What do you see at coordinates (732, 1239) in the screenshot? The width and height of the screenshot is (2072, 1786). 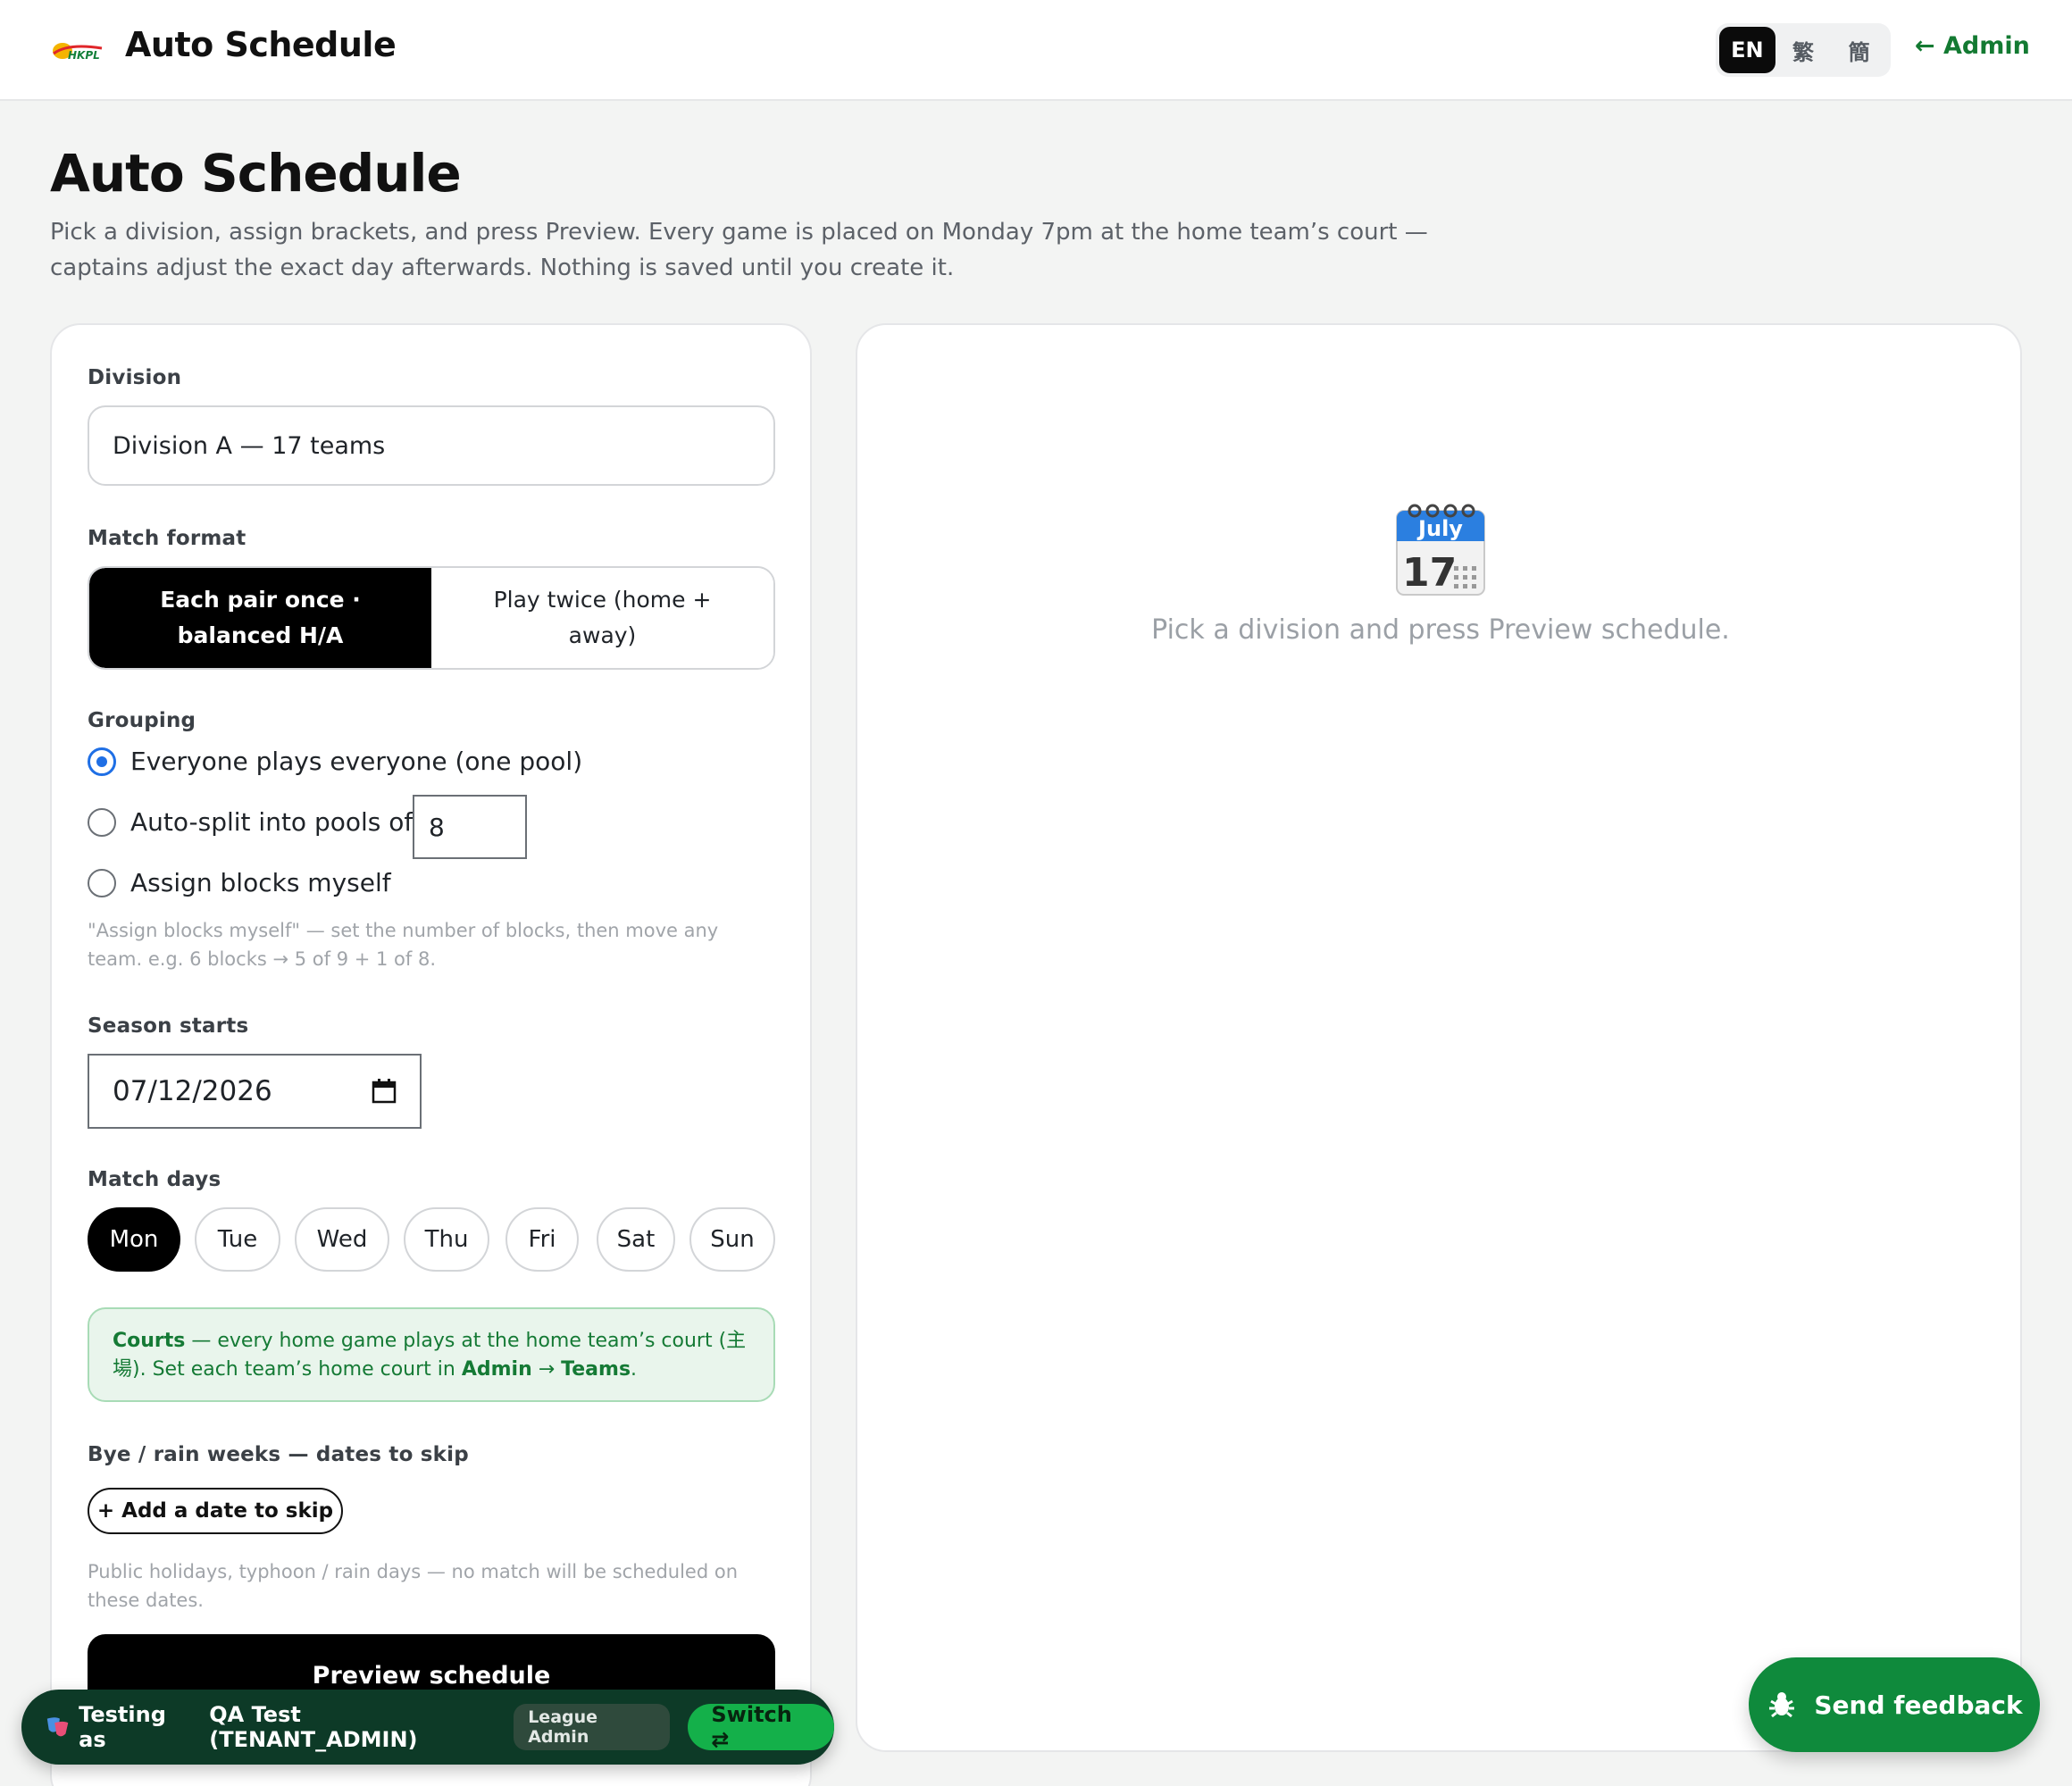 I see `day-sun-toggle: Sun` at bounding box center [732, 1239].